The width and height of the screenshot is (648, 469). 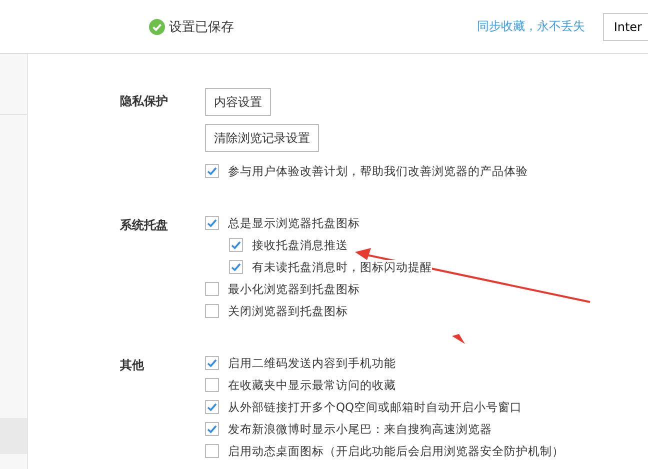 I want to click on checkbox-label: 参与用户体验改善计划，帮助我们改善浏览器的产品体验, so click(x=378, y=171).